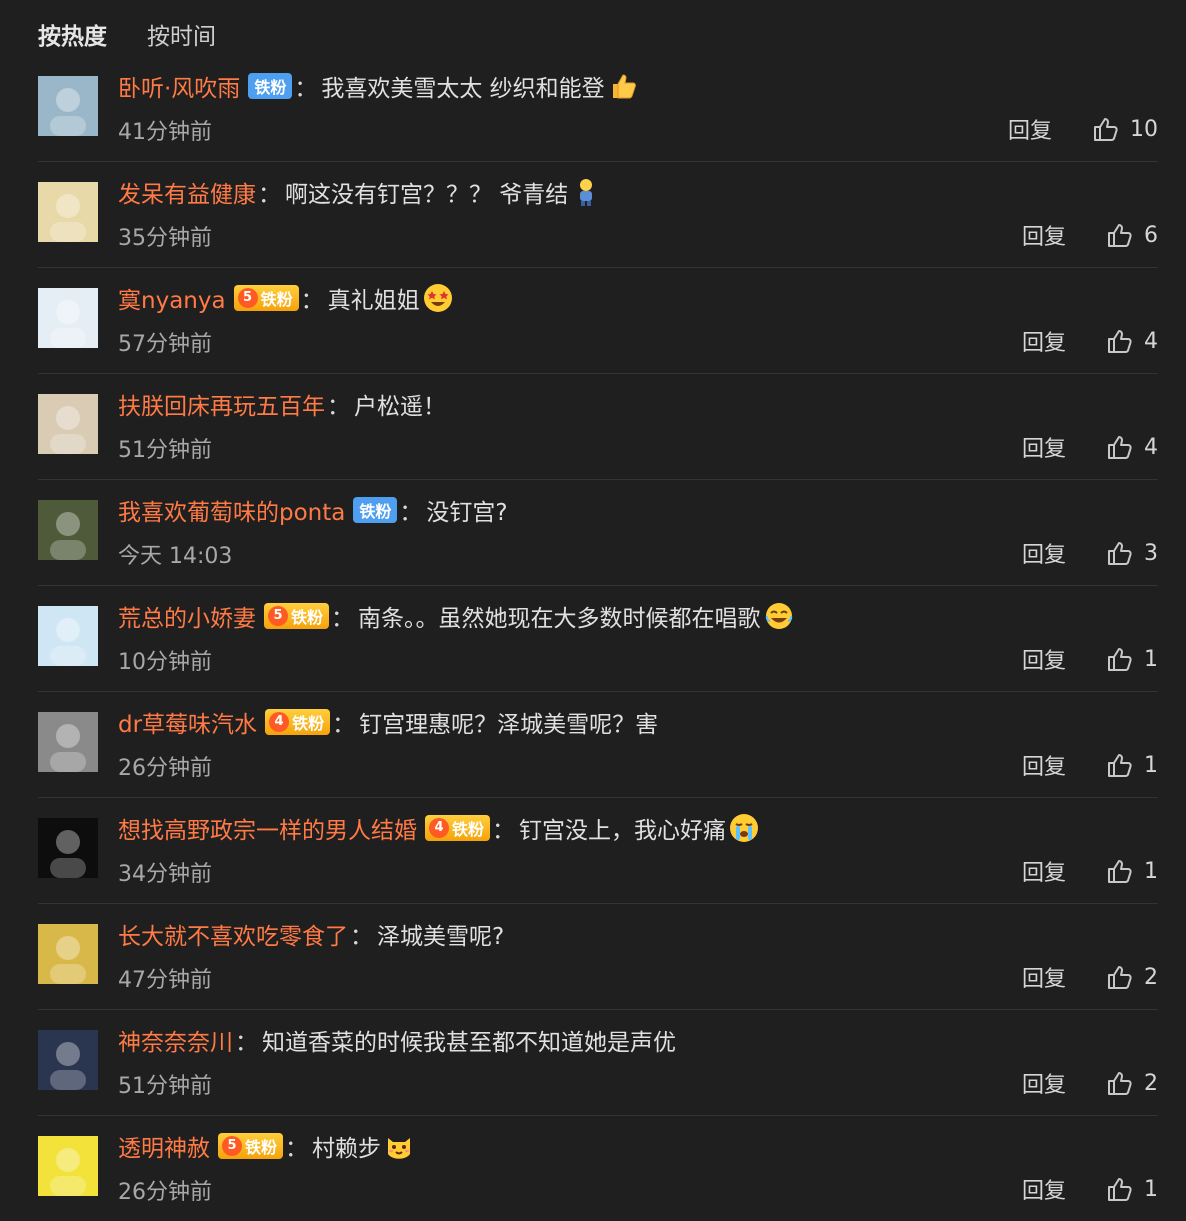 The width and height of the screenshot is (1186, 1221). Describe the element at coordinates (1090, 235) in the screenshot. I see `comment-actions: 回复 6` at that location.